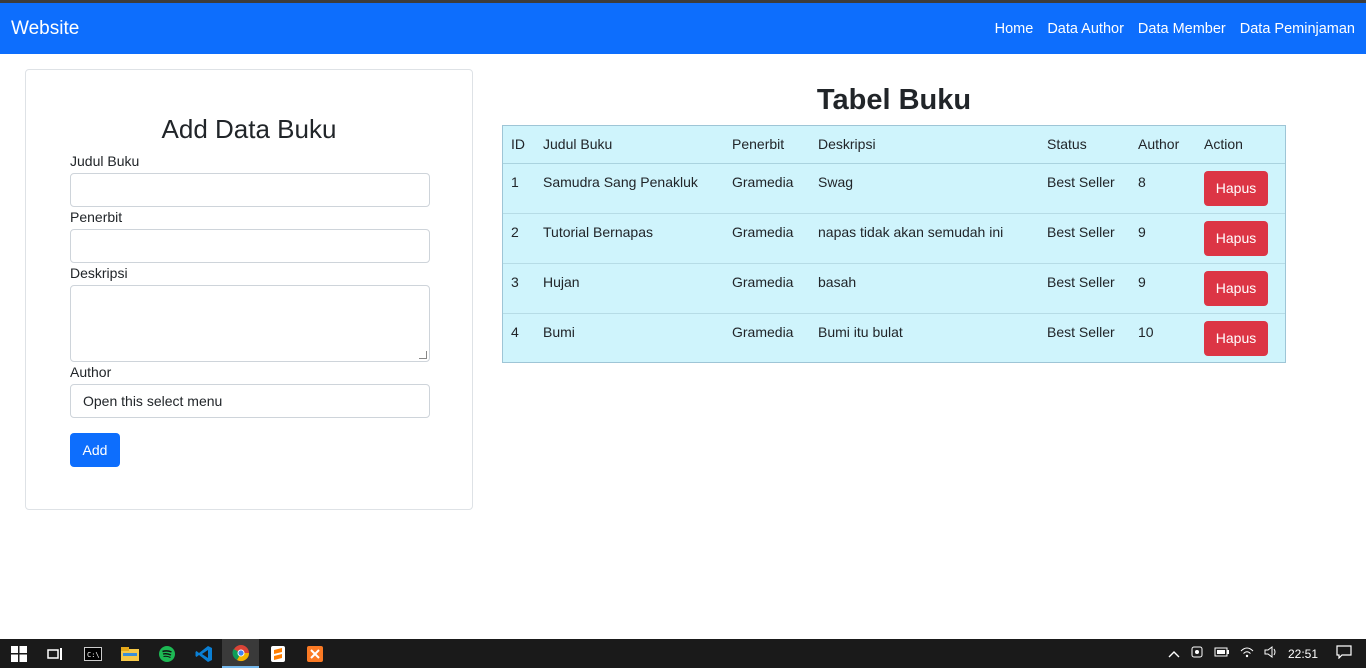 This screenshot has width=1366, height=668. Describe the element at coordinates (250, 323) in the screenshot. I see `deskripsi-textarea` at that location.